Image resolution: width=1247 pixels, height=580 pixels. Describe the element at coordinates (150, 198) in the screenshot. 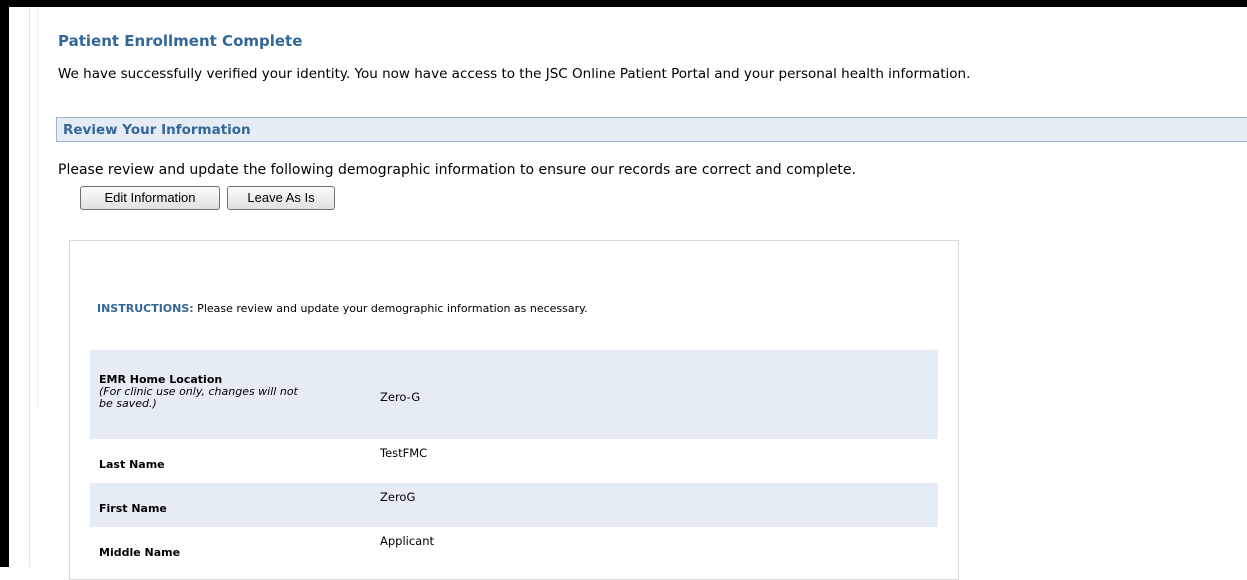

I see `edit-information-button: Edit Information` at that location.